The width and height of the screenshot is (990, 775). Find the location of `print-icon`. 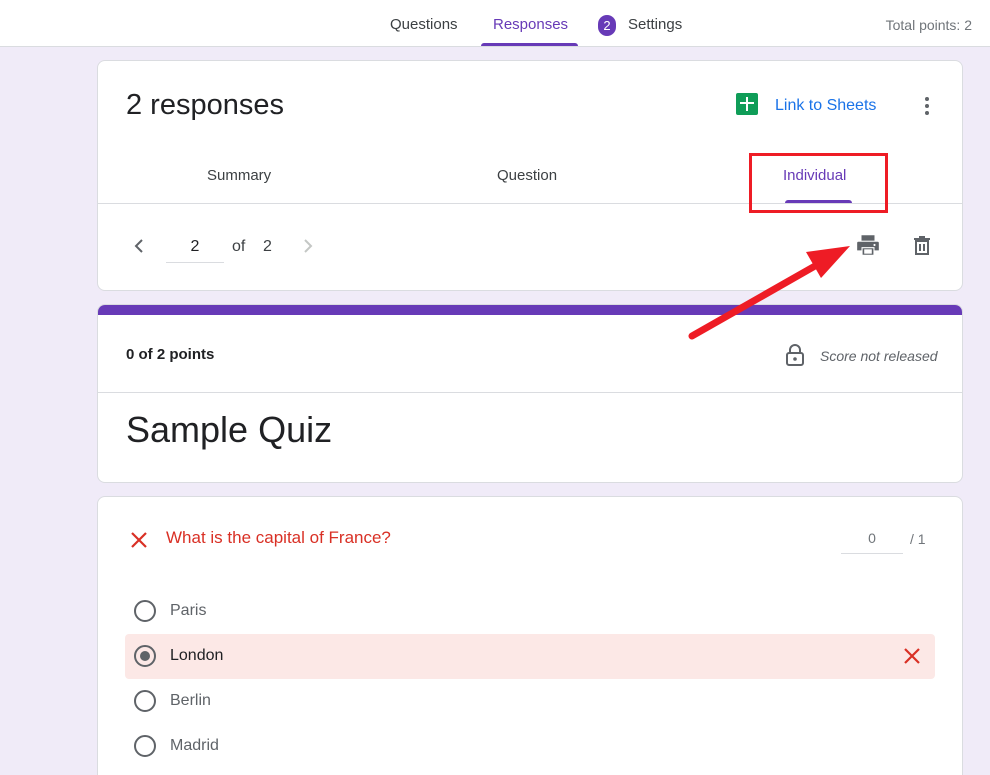

print-icon is located at coordinates (868, 245).